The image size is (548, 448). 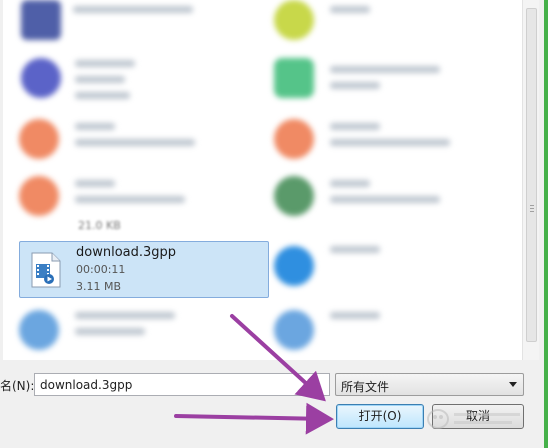 What do you see at coordinates (182, 384) in the screenshot?
I see `filename-input` at bounding box center [182, 384].